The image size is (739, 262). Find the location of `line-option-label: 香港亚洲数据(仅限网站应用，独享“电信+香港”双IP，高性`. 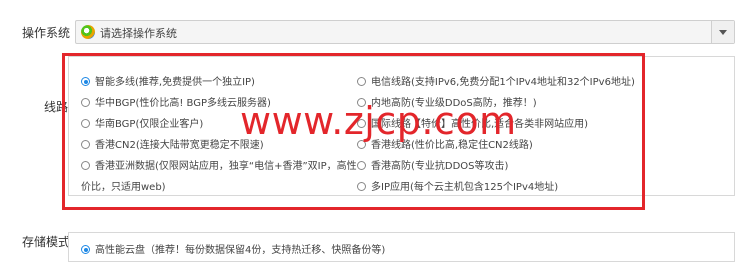

line-option-label: 香港亚洲数据(仅限网站应用，独享“电信+香港”双IP，高性 is located at coordinates (226, 166).